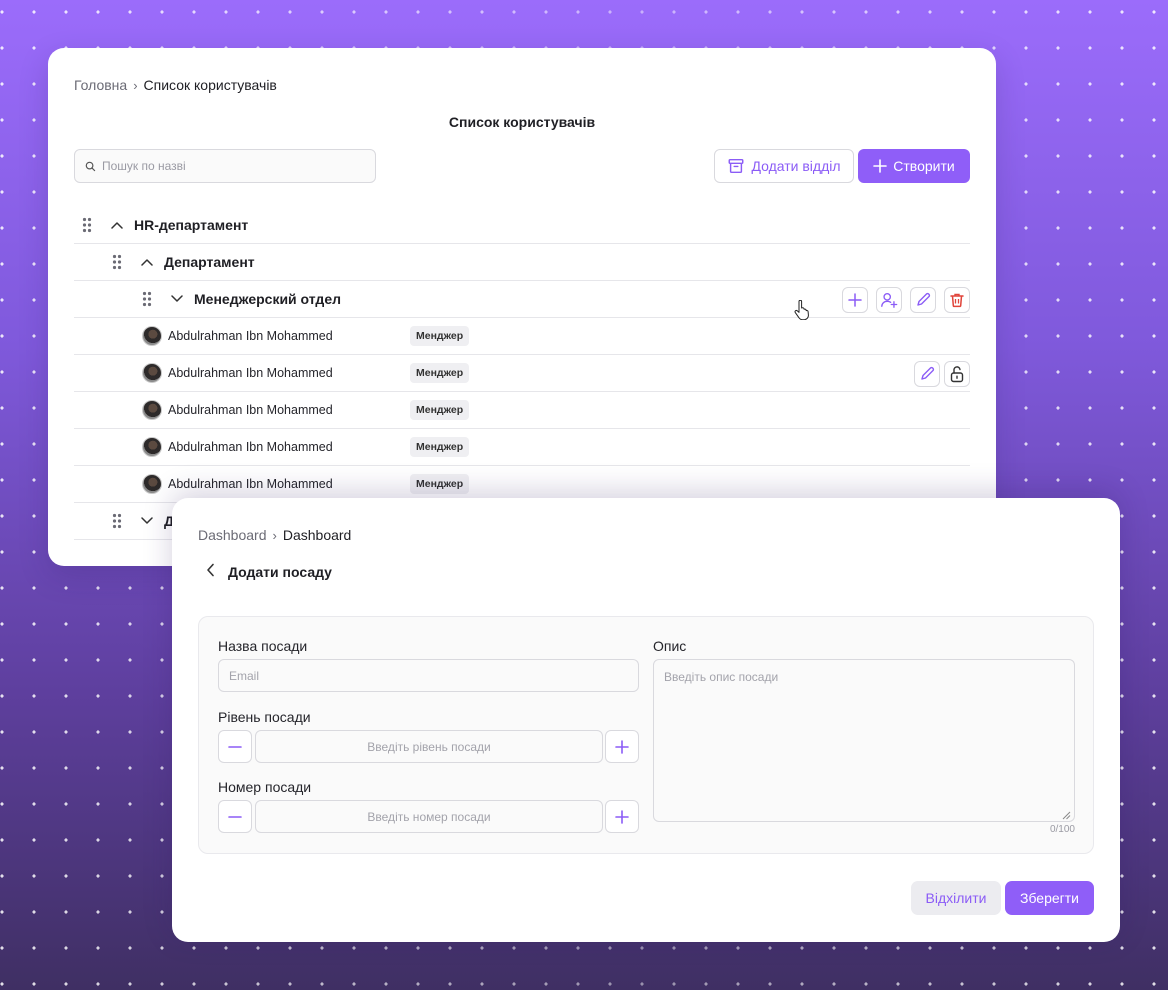 The image size is (1168, 990). I want to click on edit-user-button, so click(927, 374).